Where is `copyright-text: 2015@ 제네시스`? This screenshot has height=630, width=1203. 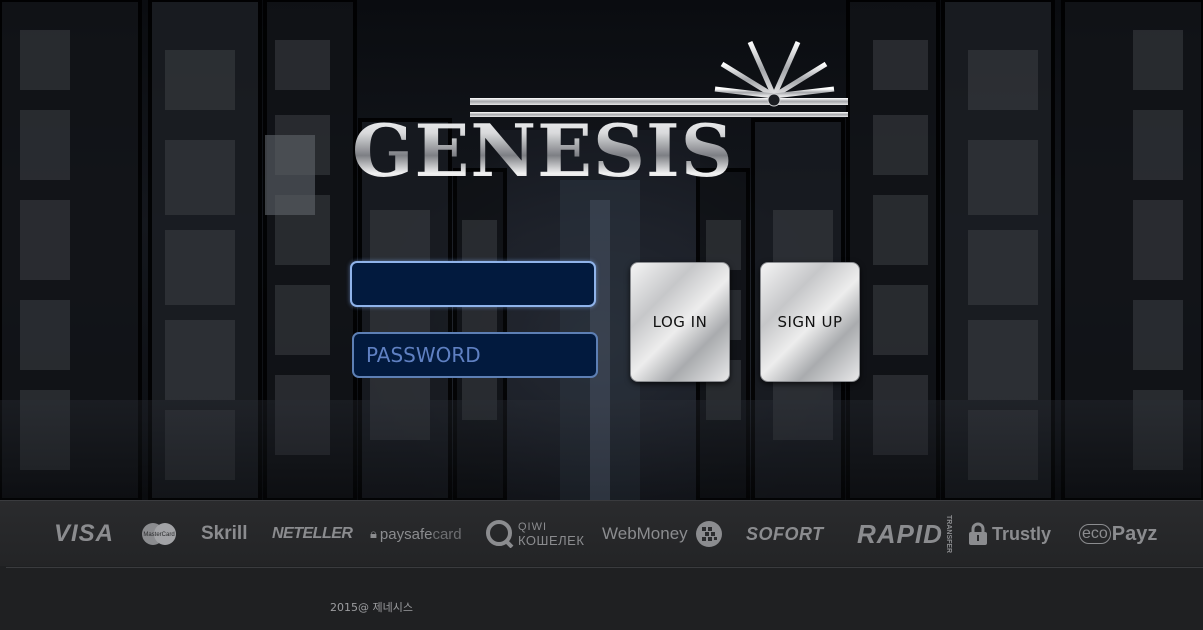 copyright-text: 2015@ 제네시스 is located at coordinates (371, 607).